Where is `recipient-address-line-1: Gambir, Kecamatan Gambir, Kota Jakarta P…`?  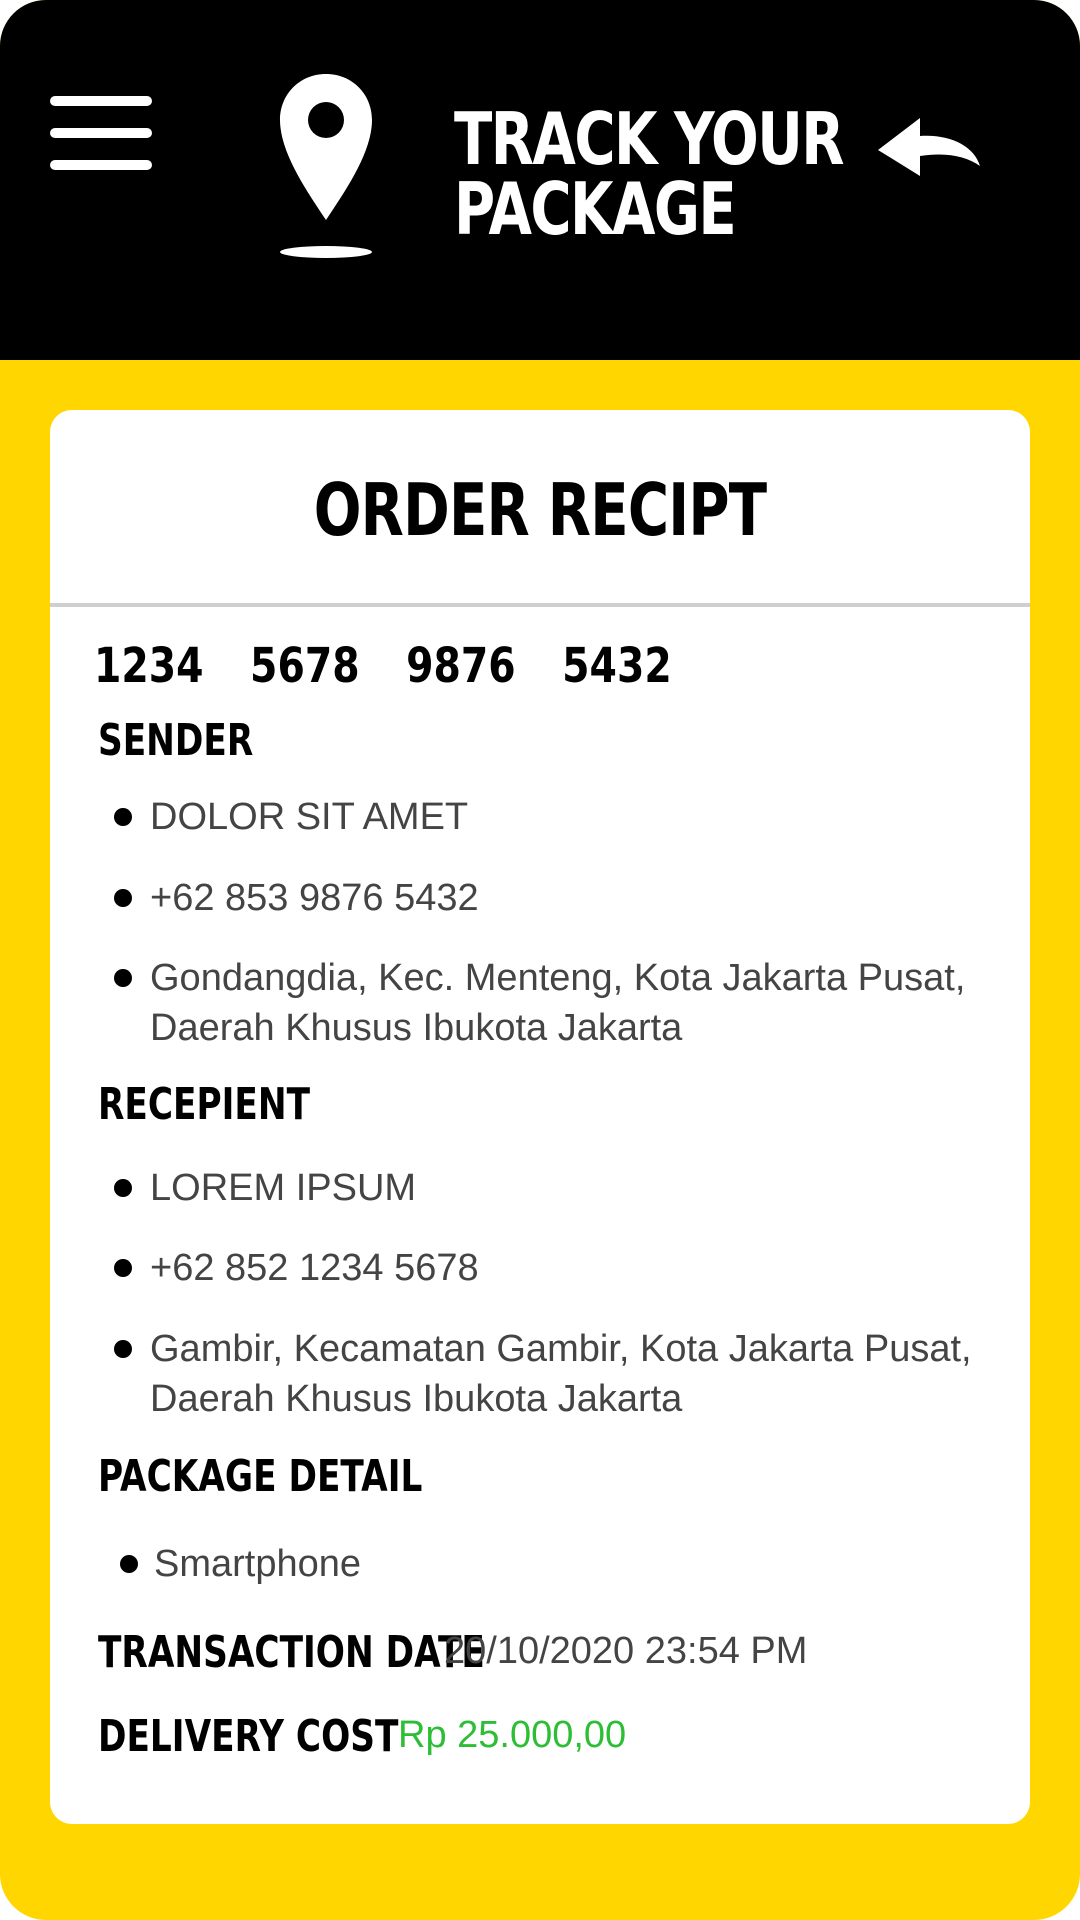
recipient-address-line-1: Gambir, Kecamatan Gambir, Kota Jakarta P… is located at coordinates (561, 1349).